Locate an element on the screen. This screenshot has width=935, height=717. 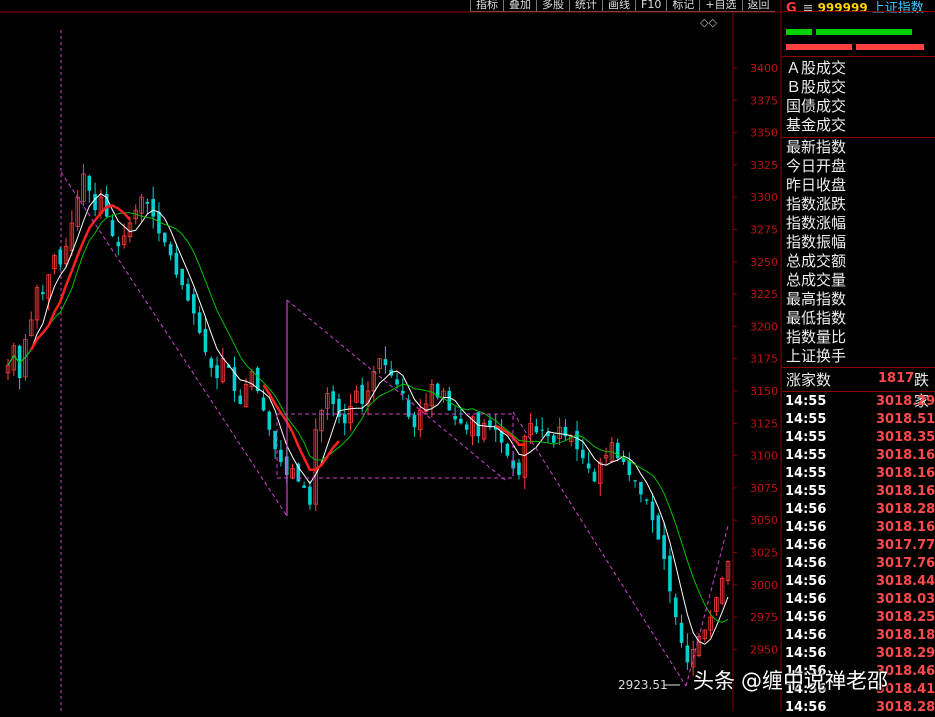
index-stat-label: 指数振幅 is located at coordinates (816, 242).